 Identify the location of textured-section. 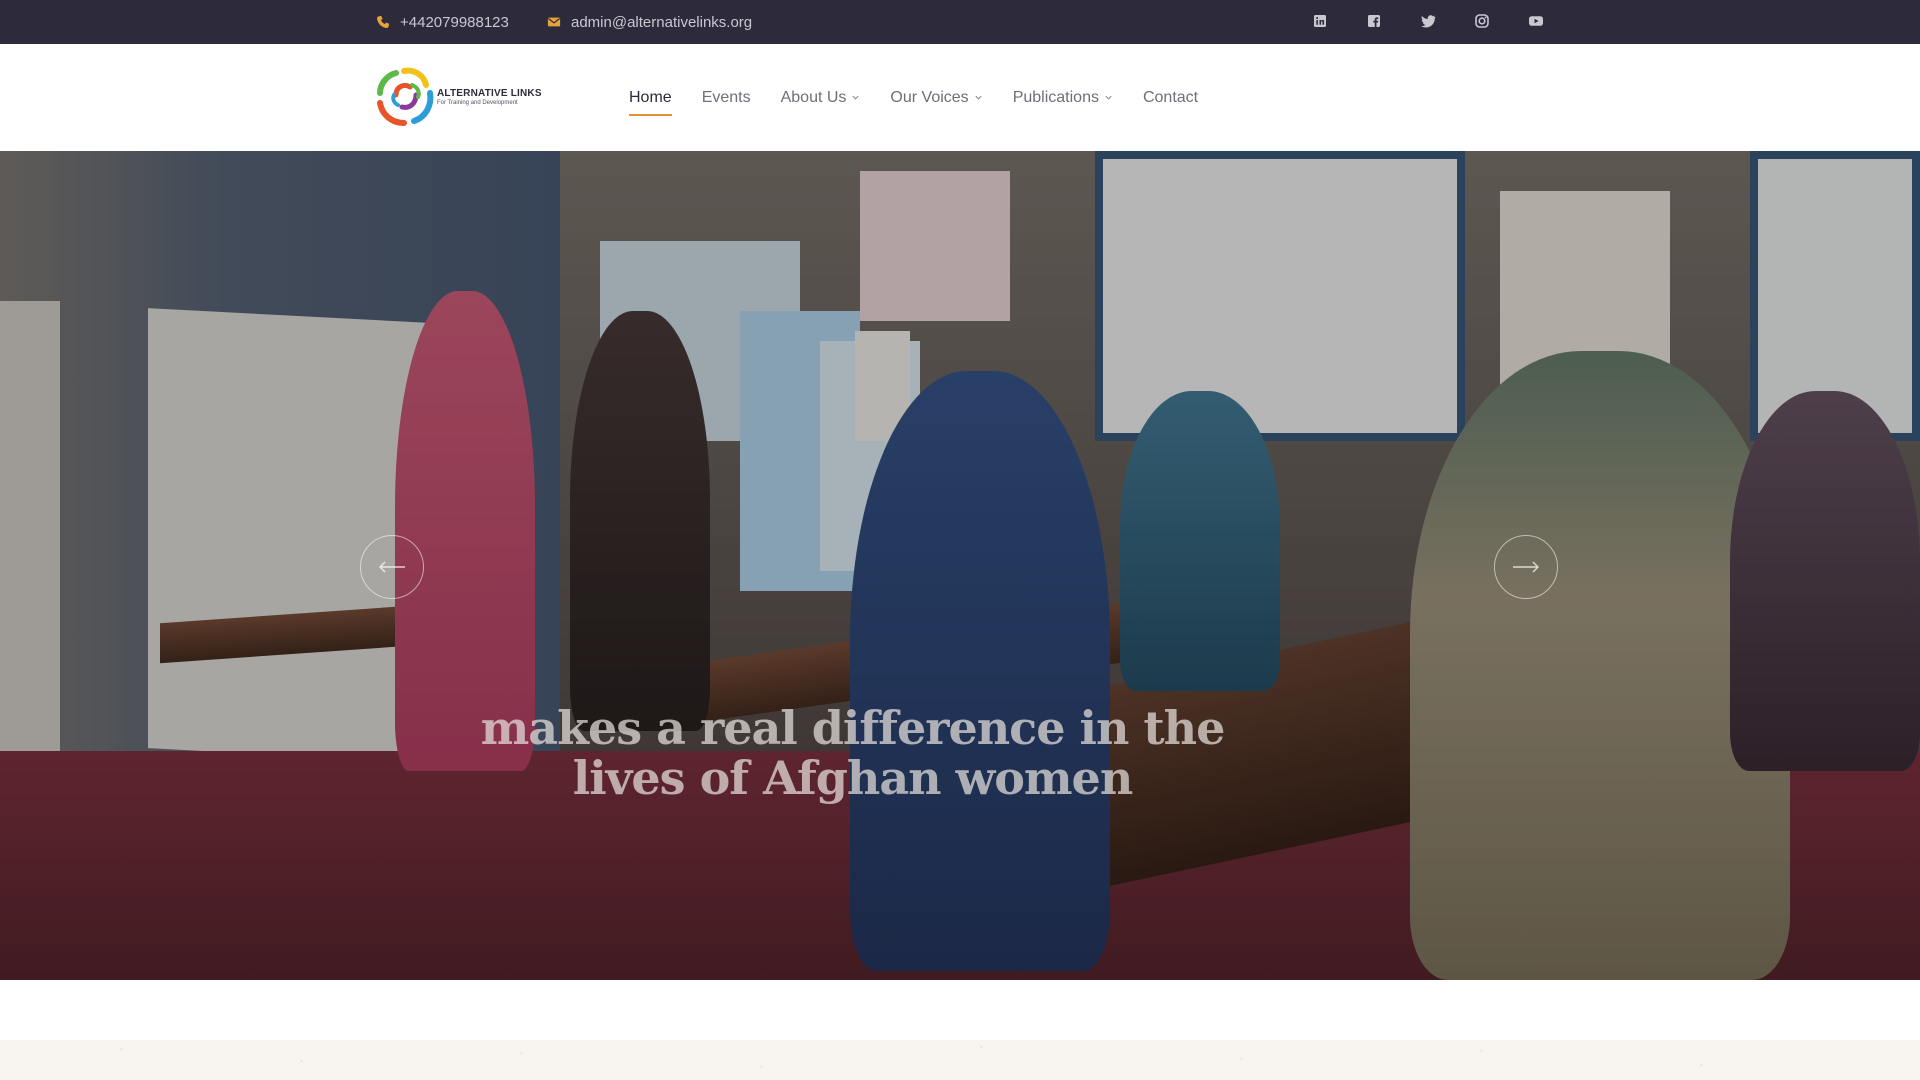
(960, 1060).